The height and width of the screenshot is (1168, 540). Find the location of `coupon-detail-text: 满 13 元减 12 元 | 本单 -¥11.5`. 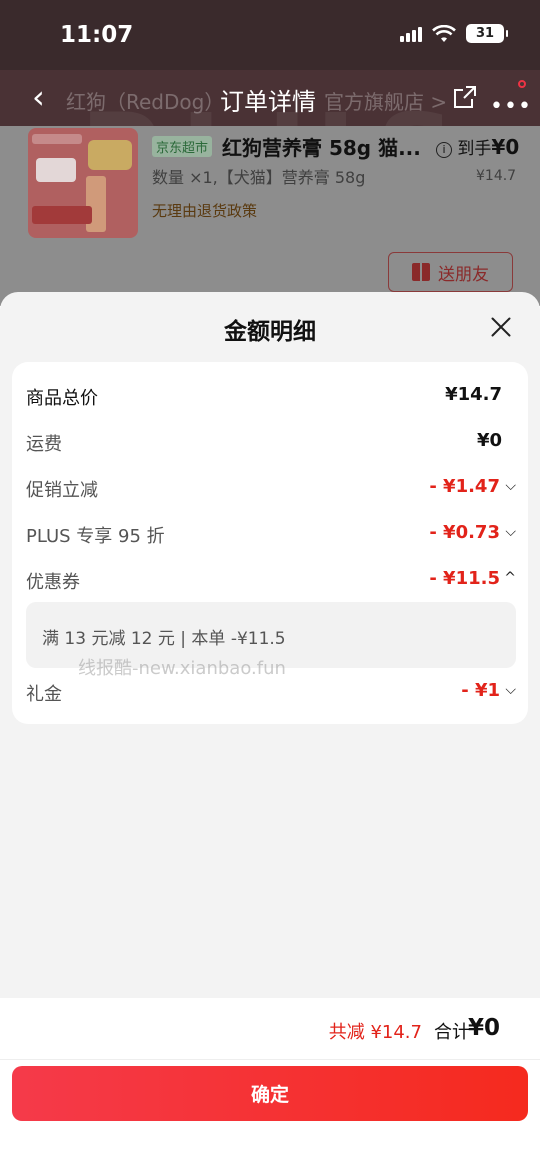

coupon-detail-text: 满 13 元减 12 元 | 本单 -¥11.5 is located at coordinates (164, 639).